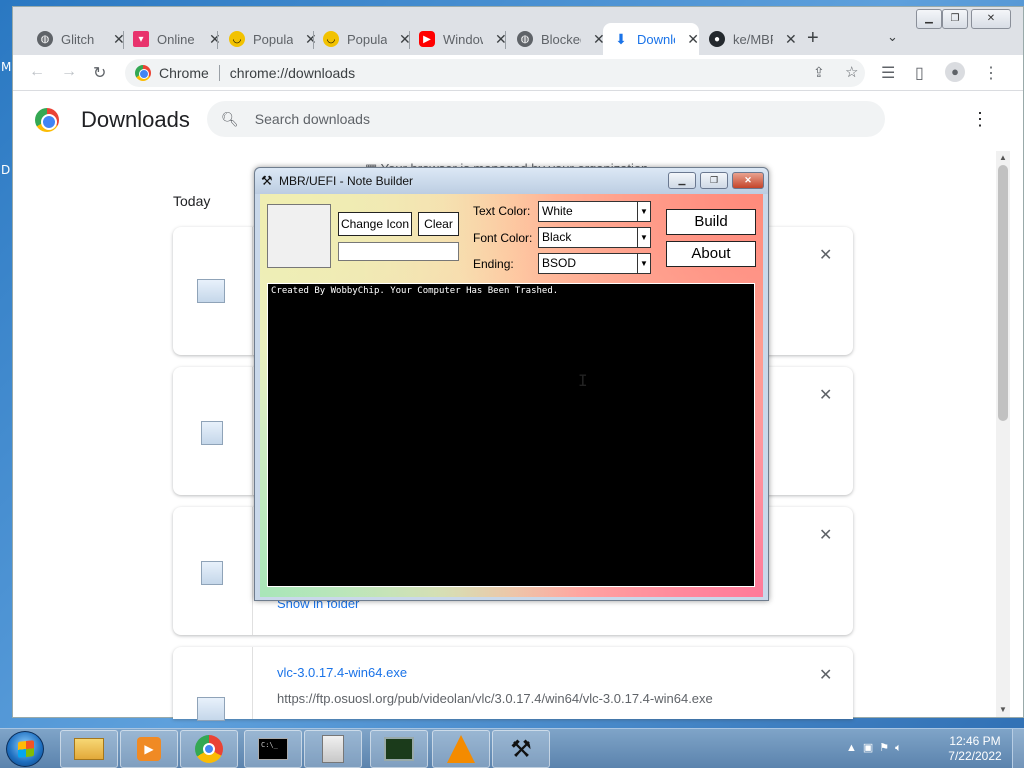 Image resolution: width=1024 pixels, height=768 pixels. Describe the element at coordinates (557, 237) in the screenshot. I see `font-color-value: Black` at that location.